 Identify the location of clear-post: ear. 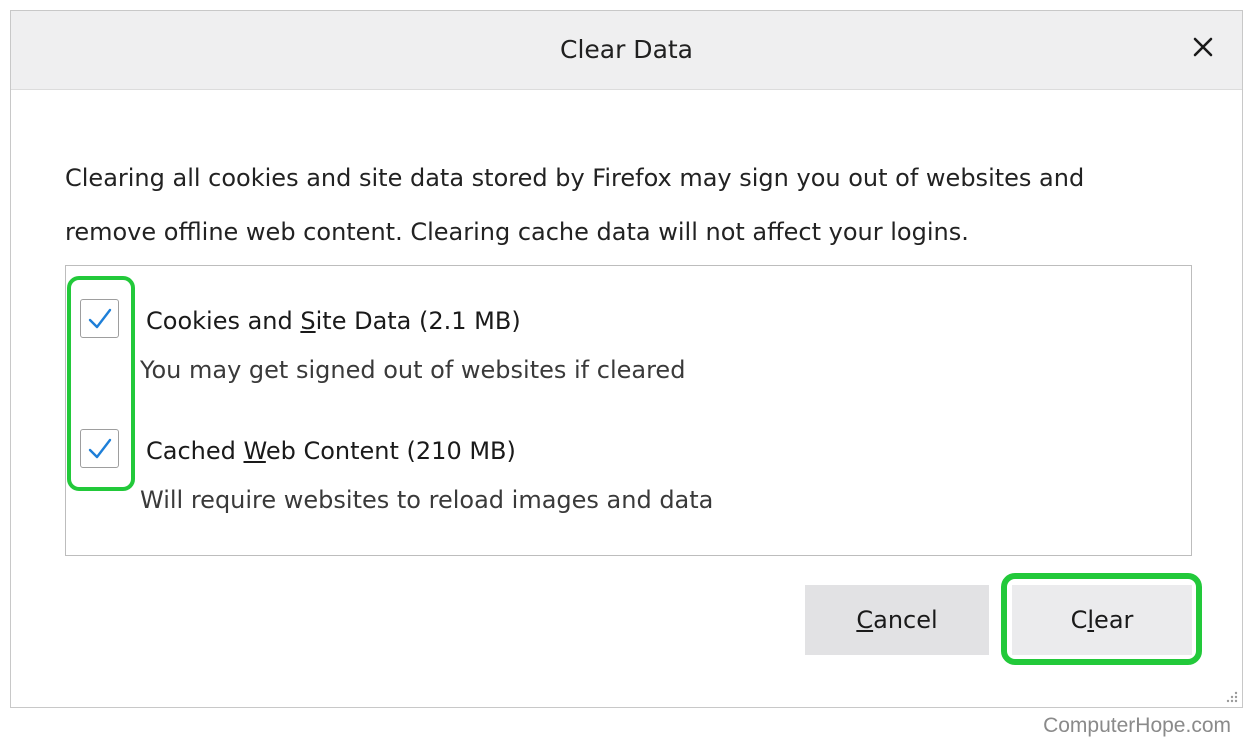
(1114, 620).